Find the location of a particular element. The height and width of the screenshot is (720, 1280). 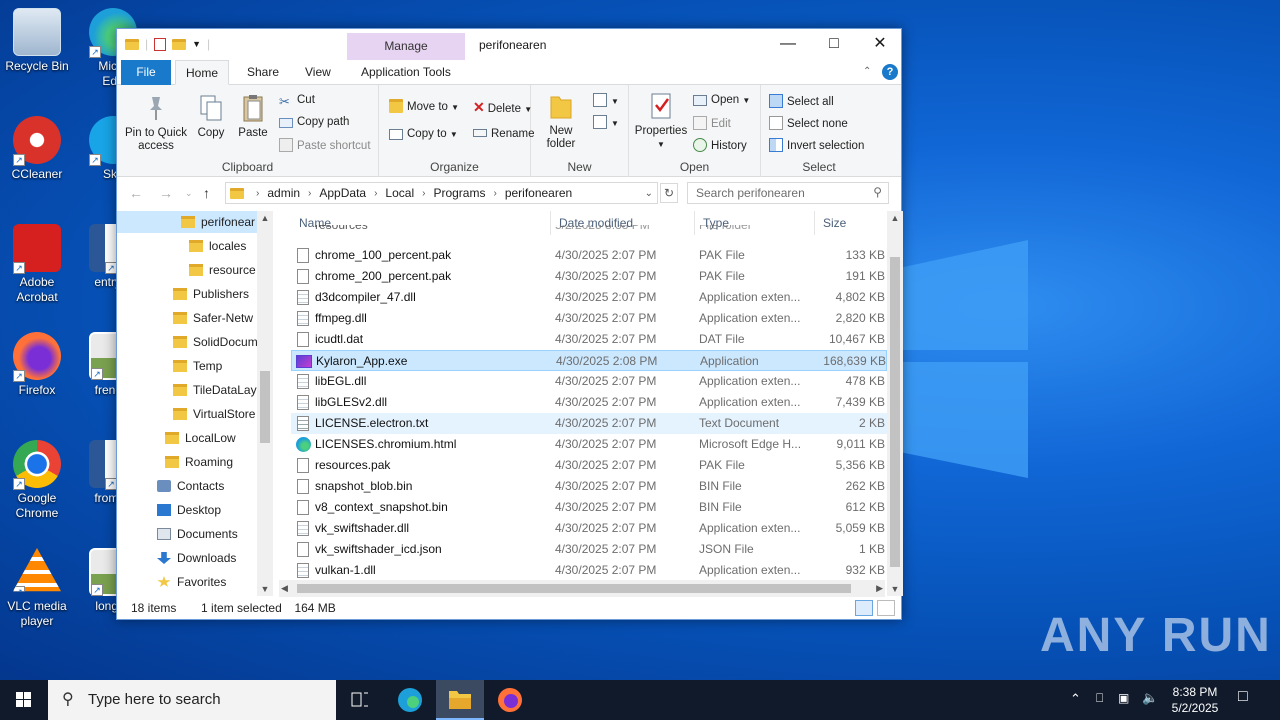

easy-access-button: ▼ is located at coordinates (606, 122).